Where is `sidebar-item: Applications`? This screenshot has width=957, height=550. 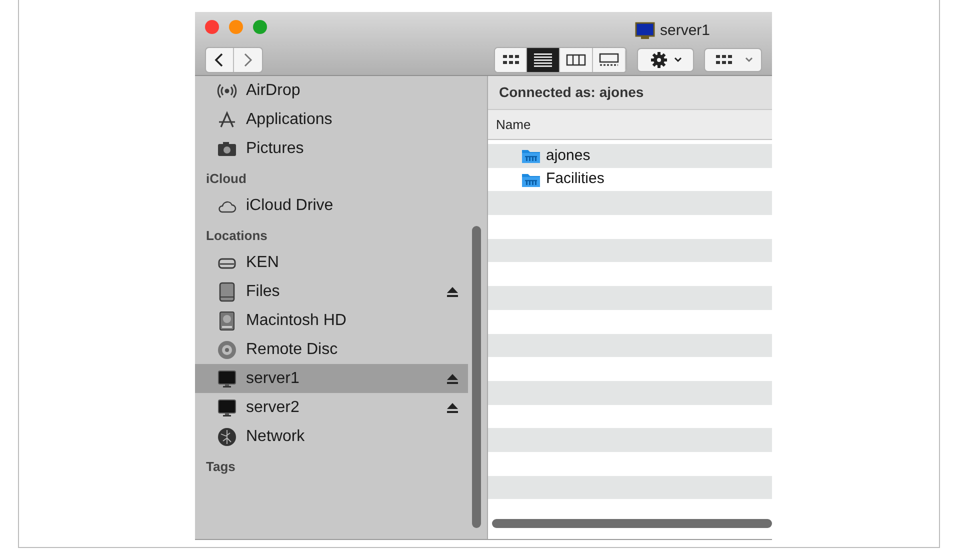 sidebar-item: Applications is located at coordinates (331, 119).